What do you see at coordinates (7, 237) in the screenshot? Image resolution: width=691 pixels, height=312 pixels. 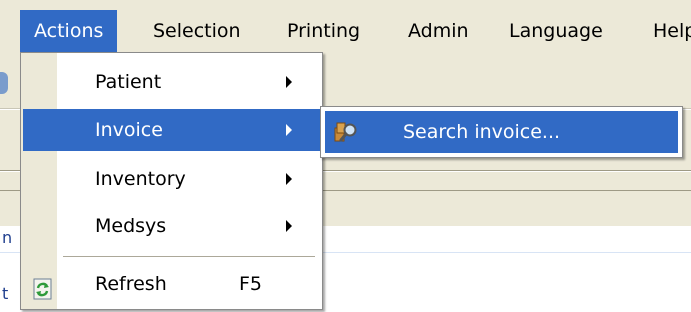 I see `background-text-fragment: n` at bounding box center [7, 237].